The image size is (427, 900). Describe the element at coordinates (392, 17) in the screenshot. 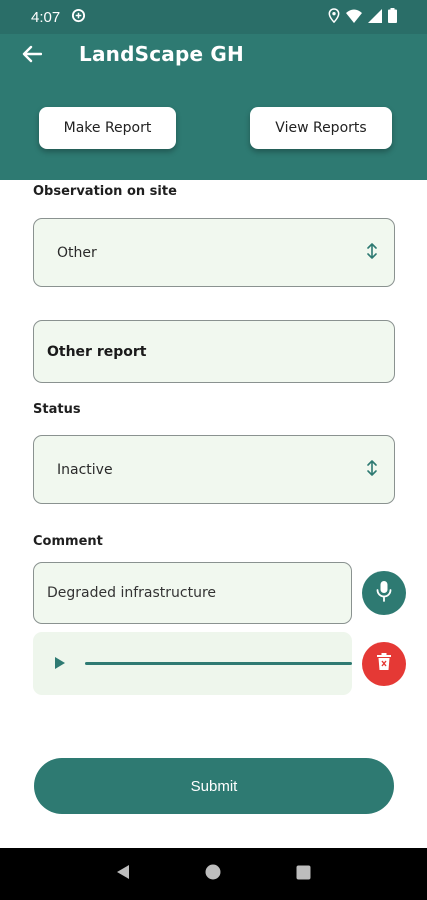

I see `battery-icon` at that location.